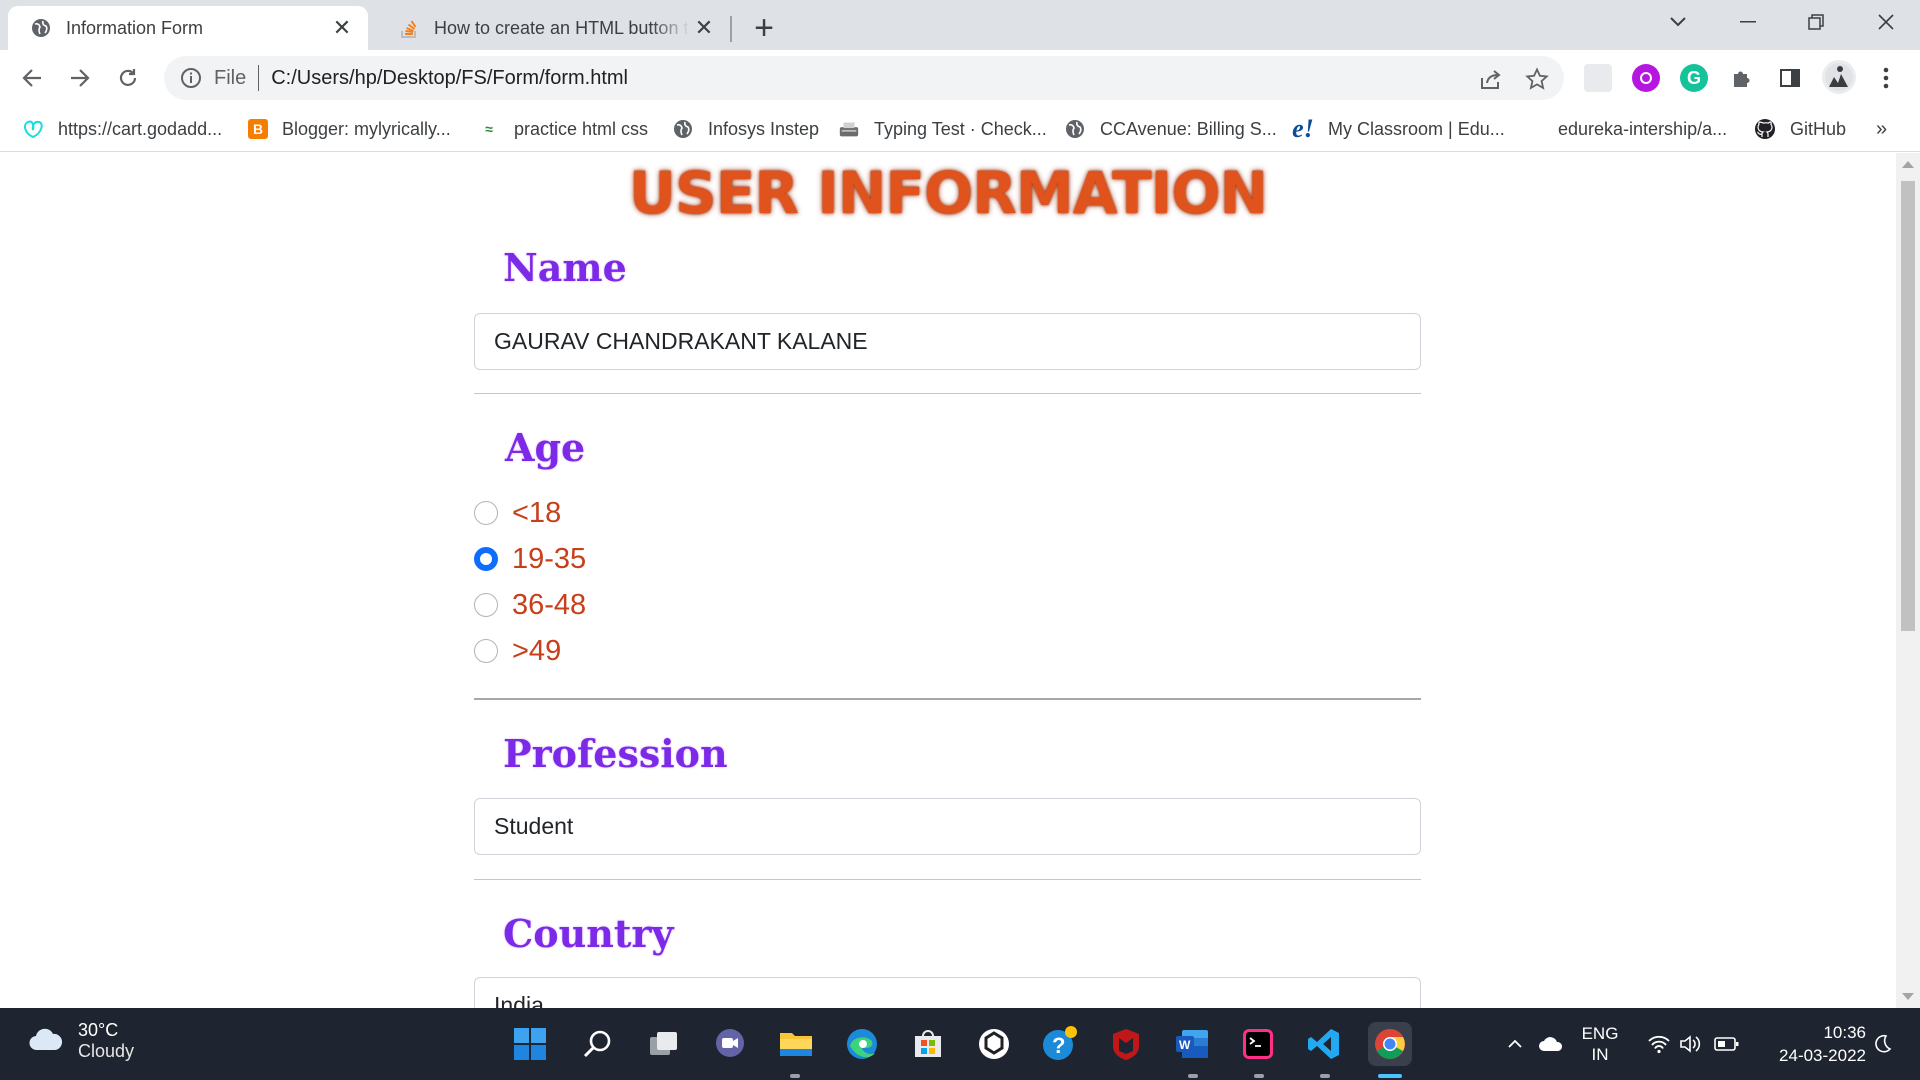  What do you see at coordinates (1390, 1044) in the screenshot?
I see `chrome-icon` at bounding box center [1390, 1044].